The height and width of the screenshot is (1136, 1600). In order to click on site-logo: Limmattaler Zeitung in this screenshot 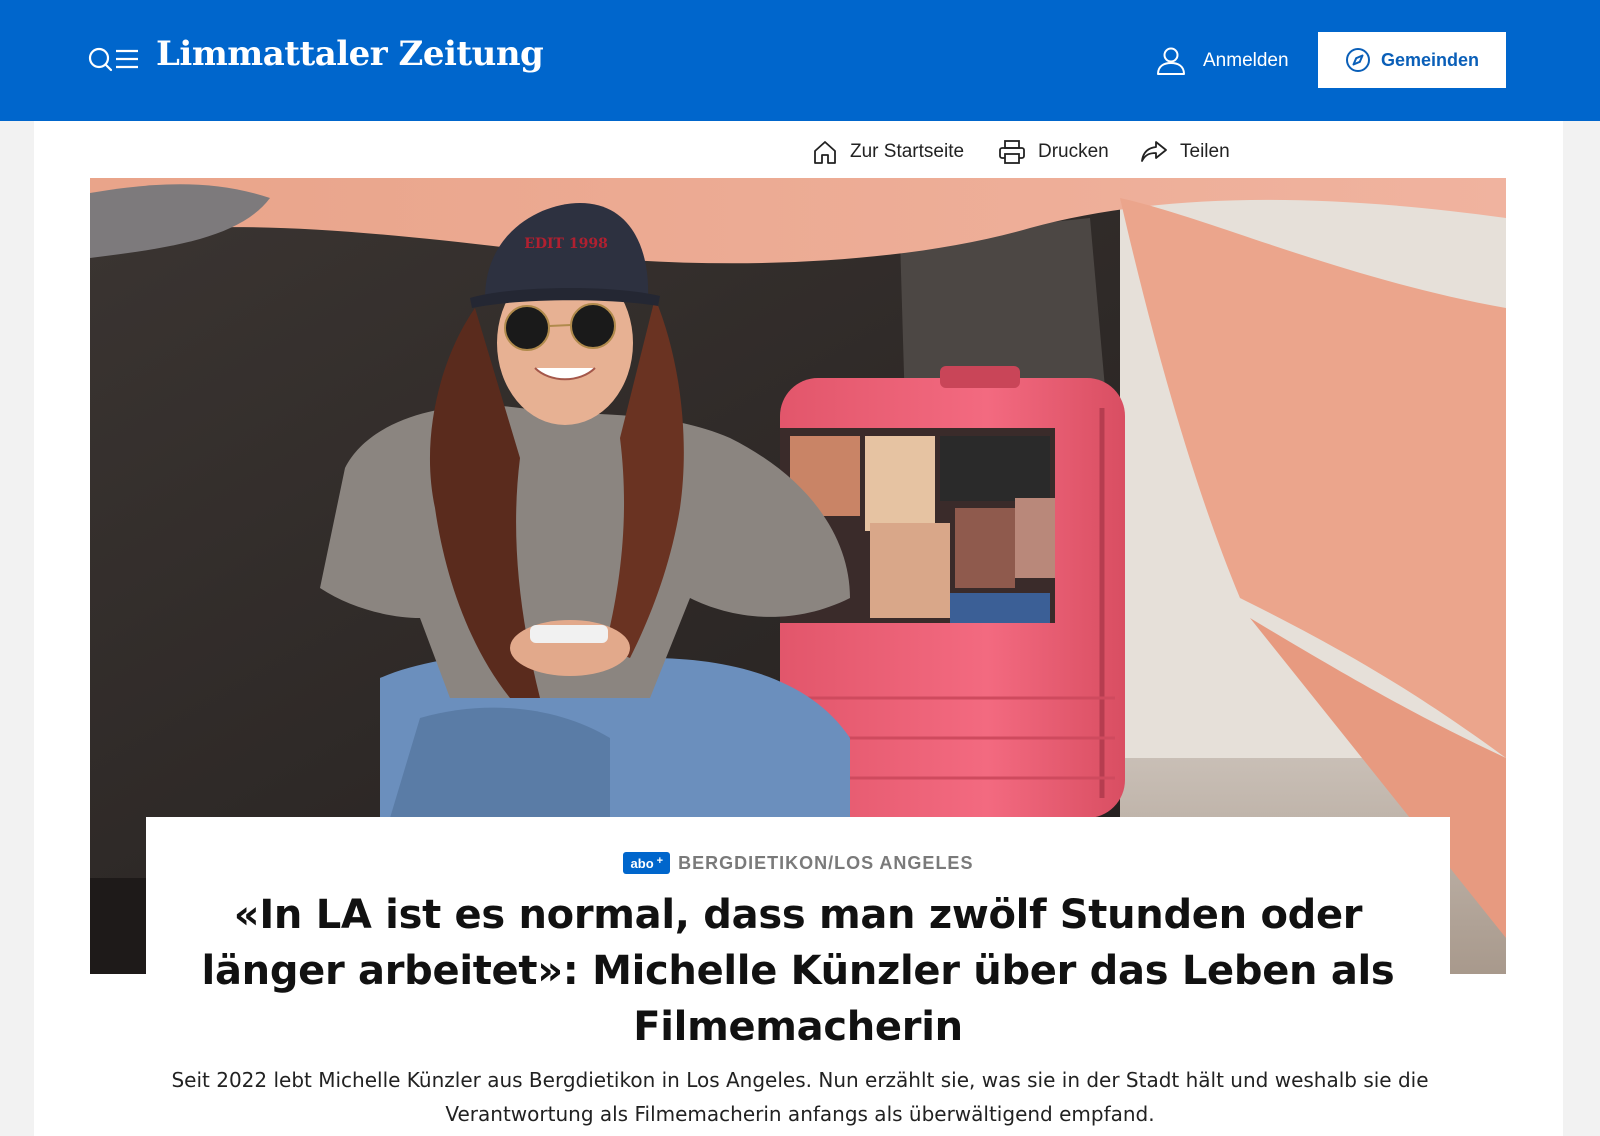, I will do `click(350, 54)`.